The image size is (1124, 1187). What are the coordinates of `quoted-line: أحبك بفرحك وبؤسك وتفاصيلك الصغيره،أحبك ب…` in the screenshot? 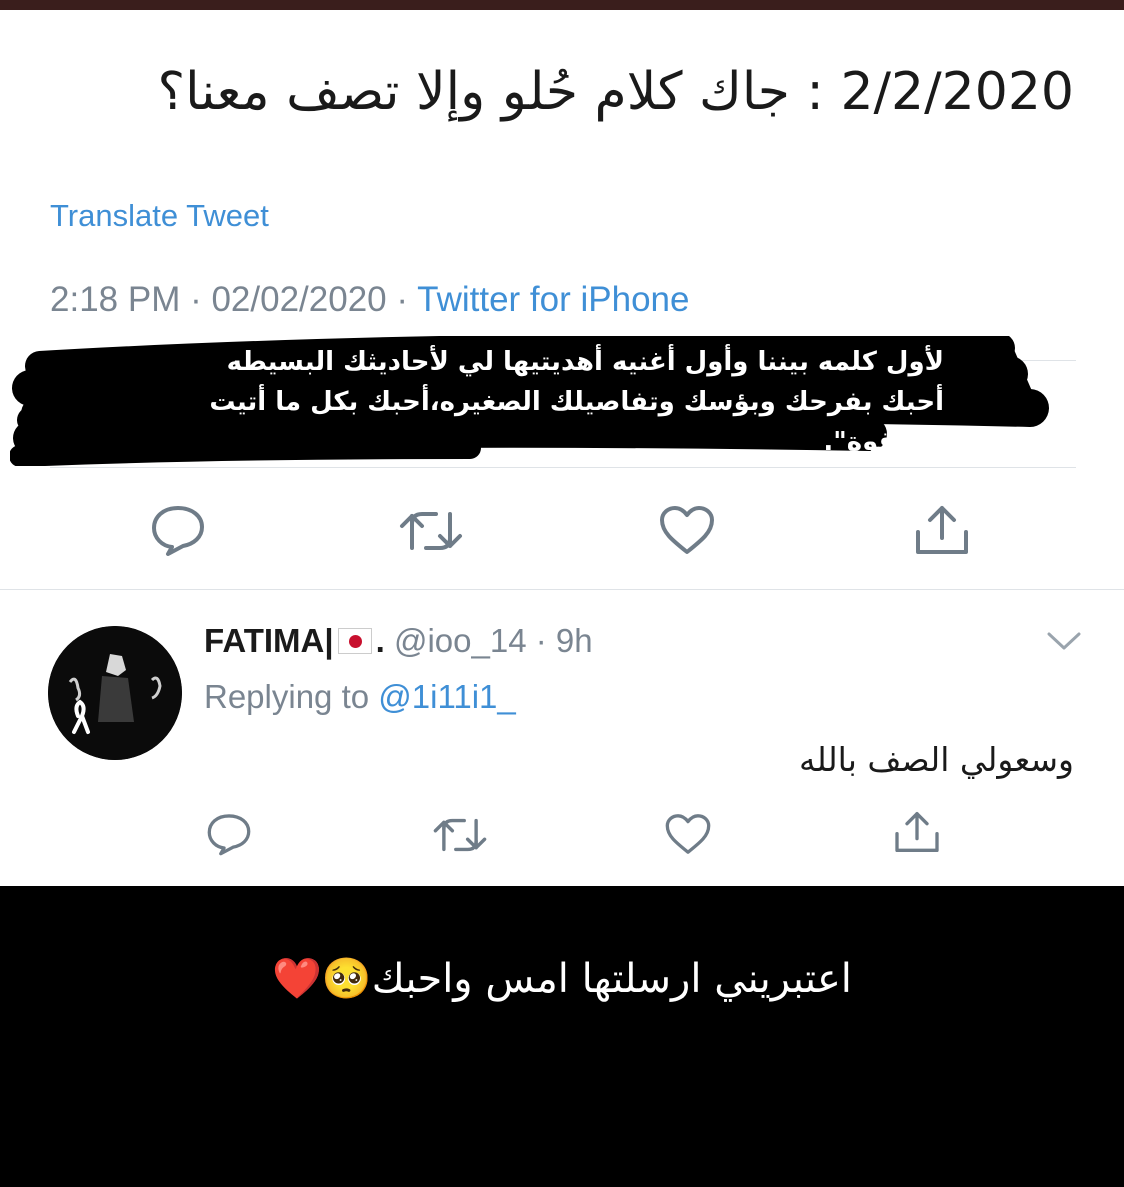 It's located at (576, 402).